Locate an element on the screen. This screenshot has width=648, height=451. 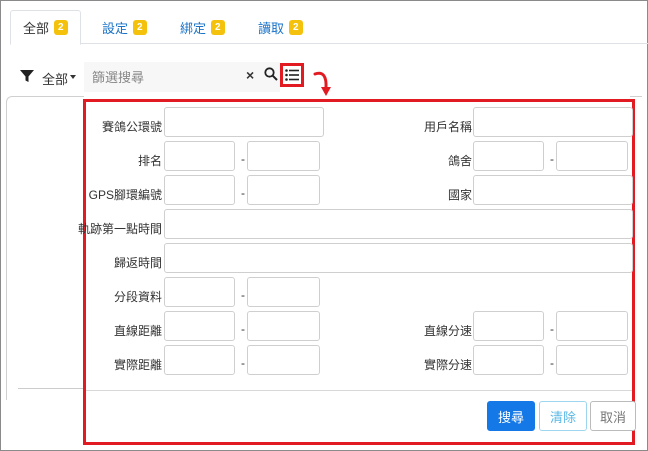
straight-speed-label: 直線分速 is located at coordinates (447, 331).